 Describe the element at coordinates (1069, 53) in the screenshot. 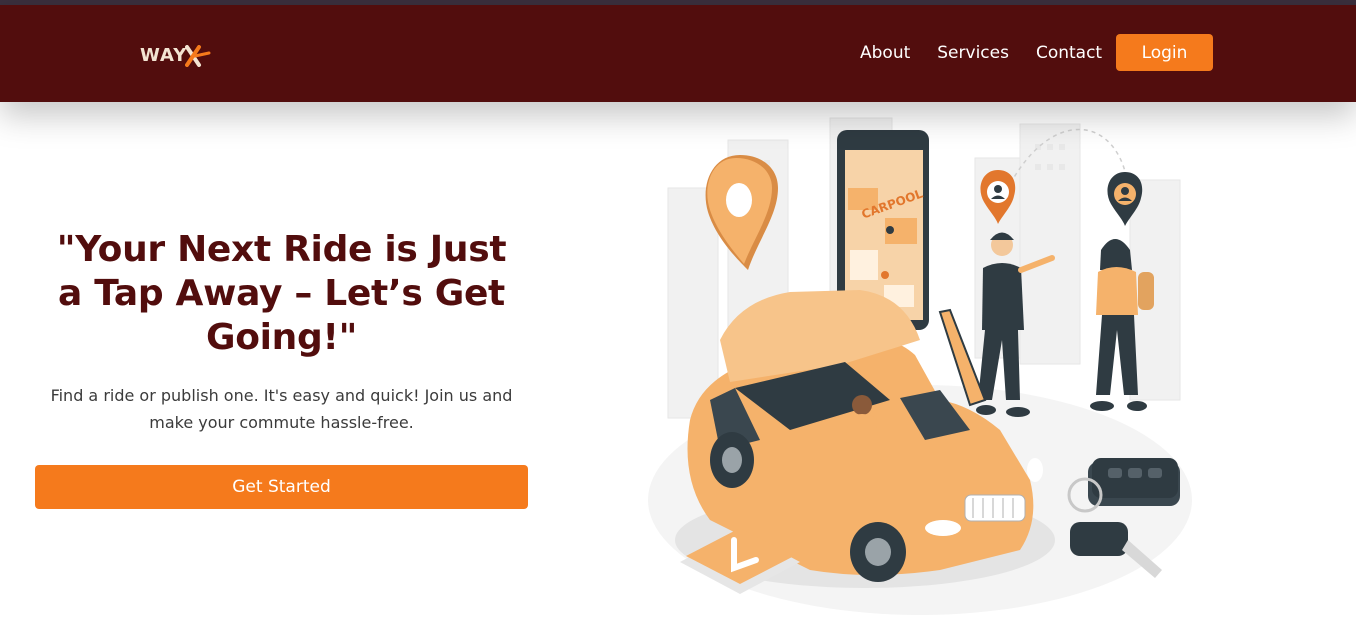

I see `nav-contact-link: Contact` at that location.